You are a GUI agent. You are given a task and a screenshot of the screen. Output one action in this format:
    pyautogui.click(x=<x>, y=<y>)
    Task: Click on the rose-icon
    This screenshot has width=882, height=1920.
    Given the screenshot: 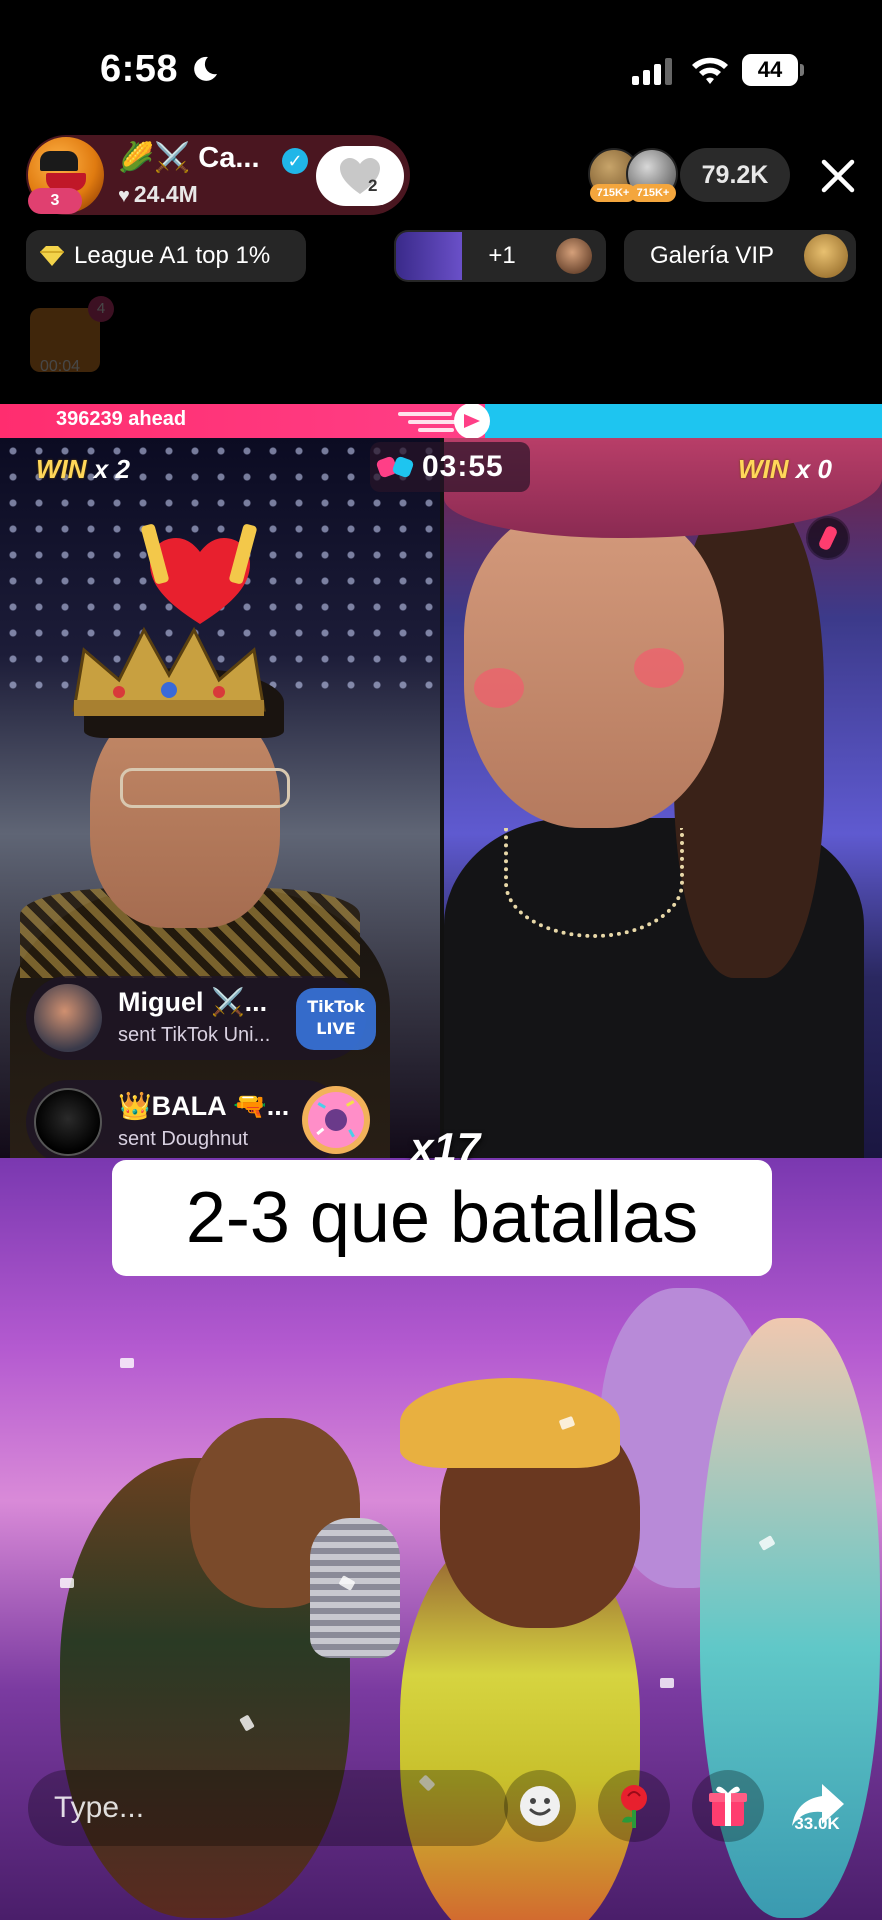 What is the action you would take?
    pyautogui.click(x=634, y=1806)
    